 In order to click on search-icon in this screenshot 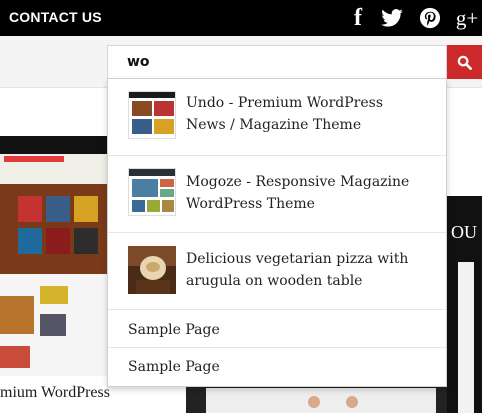, I will do `click(464, 62)`.